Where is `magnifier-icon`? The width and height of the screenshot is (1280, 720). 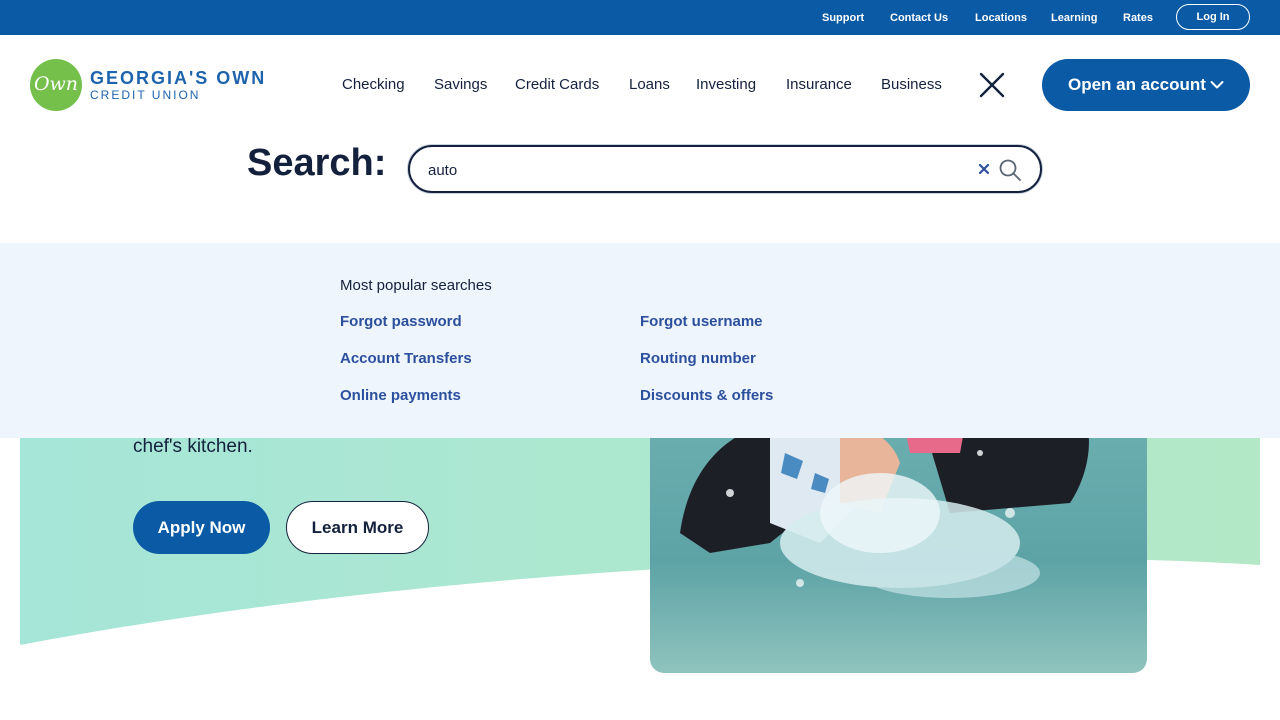
magnifier-icon is located at coordinates (1010, 170).